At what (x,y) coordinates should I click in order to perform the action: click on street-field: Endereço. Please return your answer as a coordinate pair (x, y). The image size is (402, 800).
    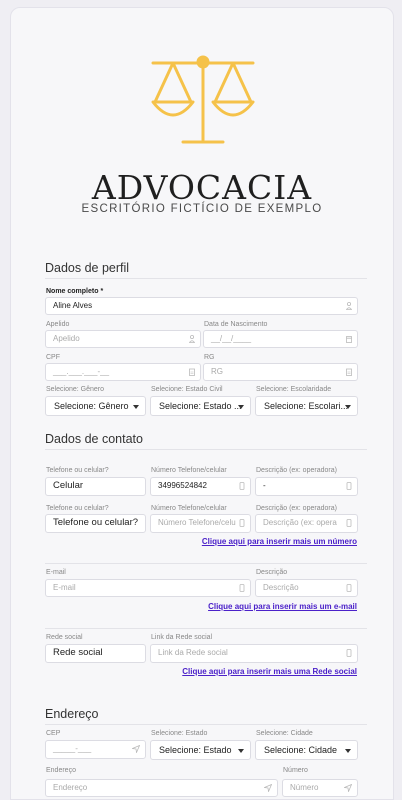
    Looking at the image, I should click on (161, 788).